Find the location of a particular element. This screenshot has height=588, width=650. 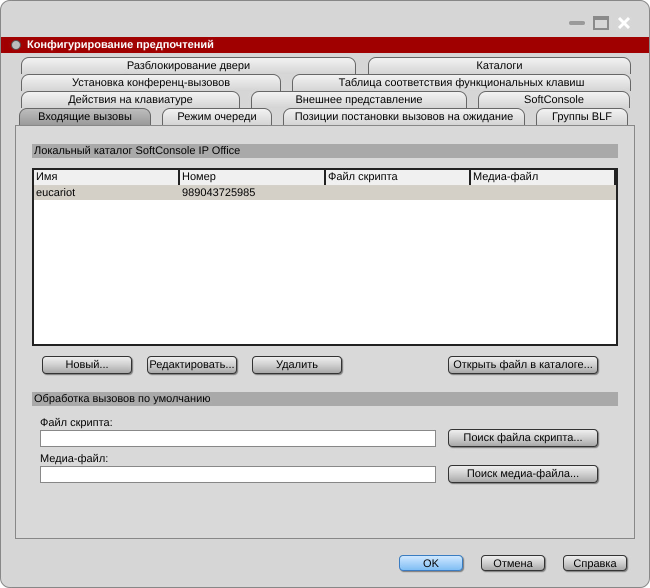

field-label: Медиа-файл: is located at coordinates (75, 458).